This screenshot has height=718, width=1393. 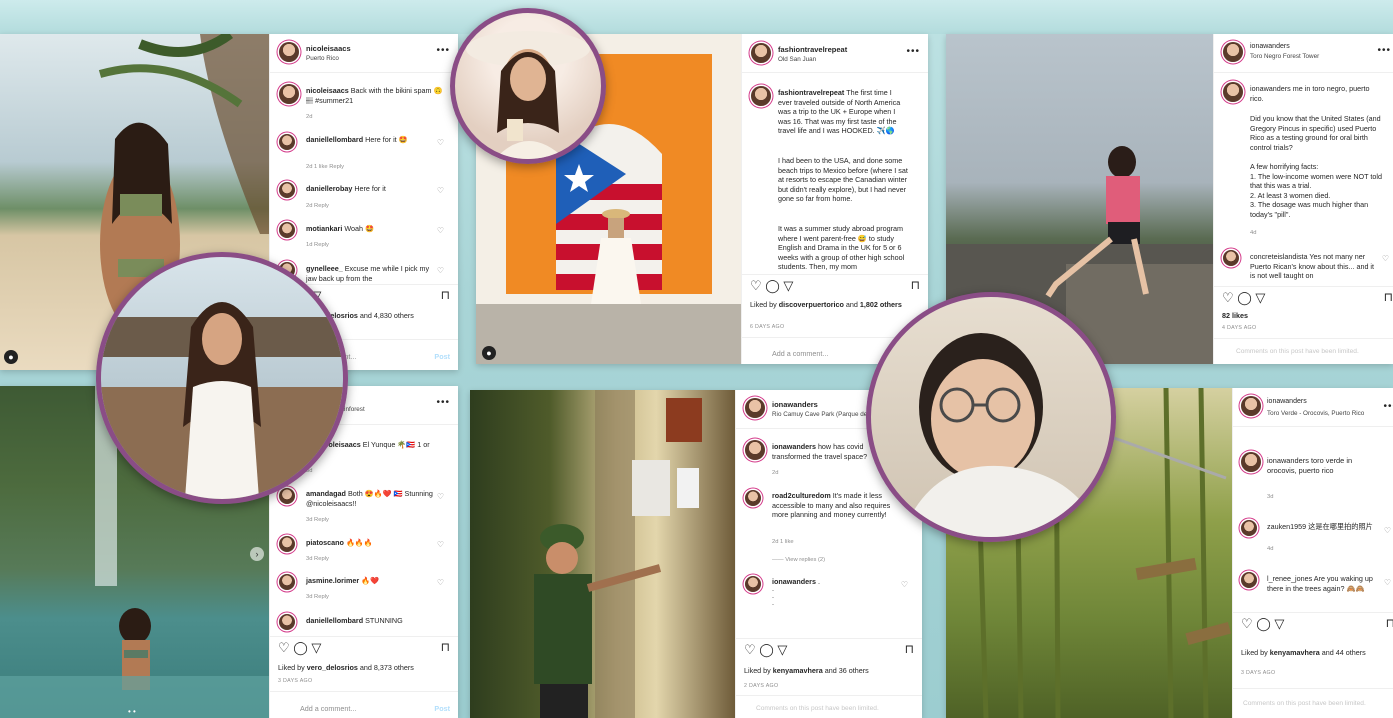 What do you see at coordinates (387, 667) in the screenshot?
I see `liked-by-rest: and 8,373 others` at bounding box center [387, 667].